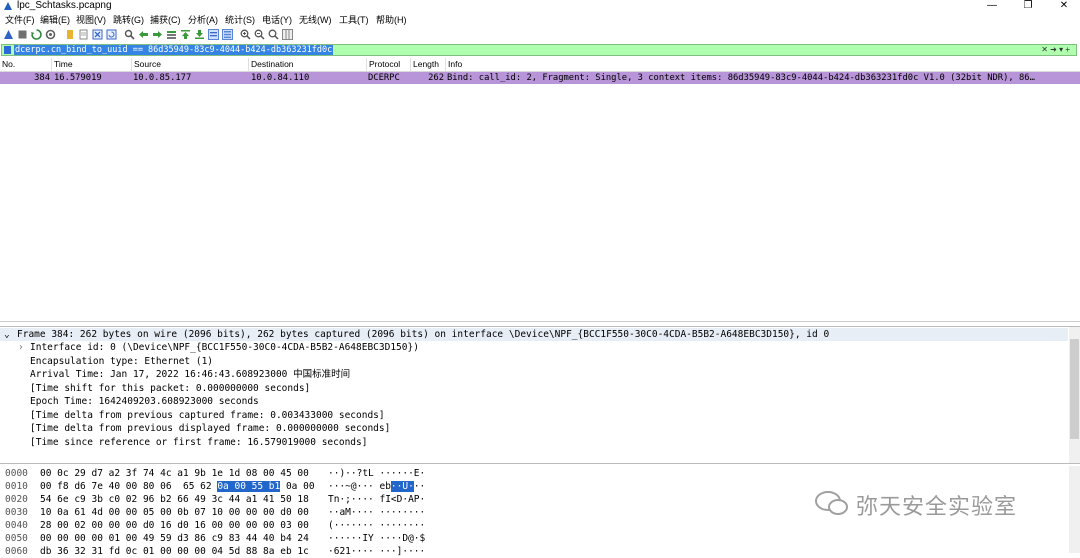 The image size is (1080, 558). I want to click on bytes-scrollbar, so click(1074, 509).